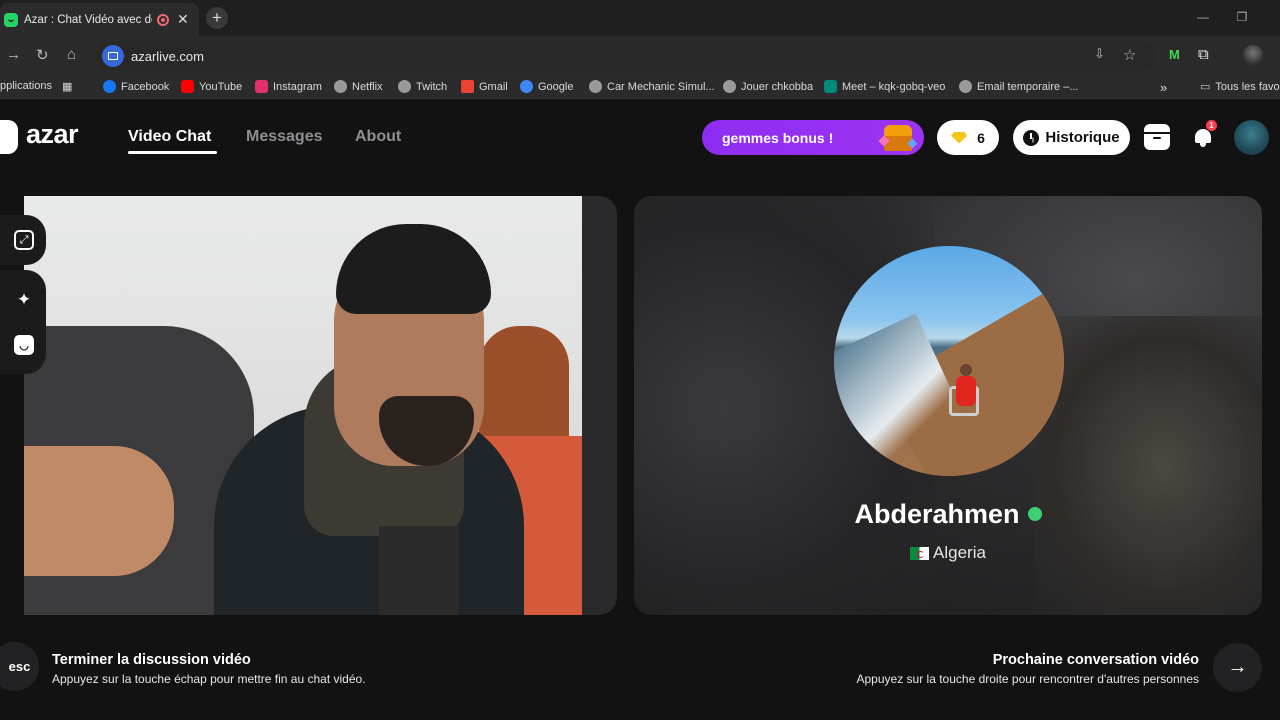  I want to click on youtube-icon, so click(187, 86).